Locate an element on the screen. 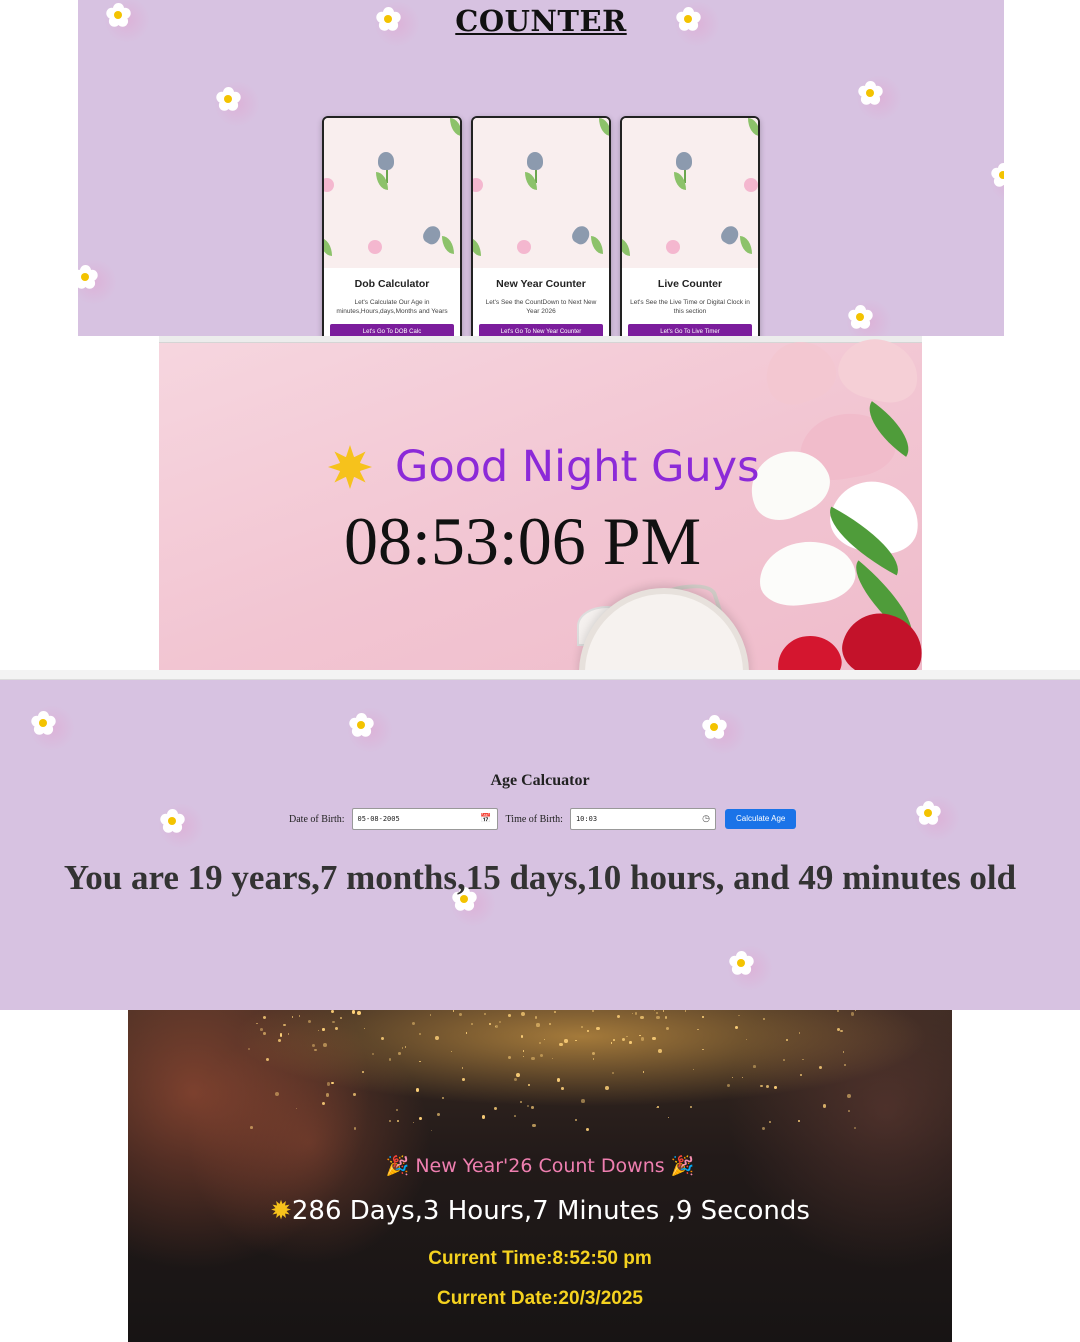 This screenshot has width=1080, height=1342. go-new-year-counter-button: Let's Go To New Year Counter is located at coordinates (541, 330).